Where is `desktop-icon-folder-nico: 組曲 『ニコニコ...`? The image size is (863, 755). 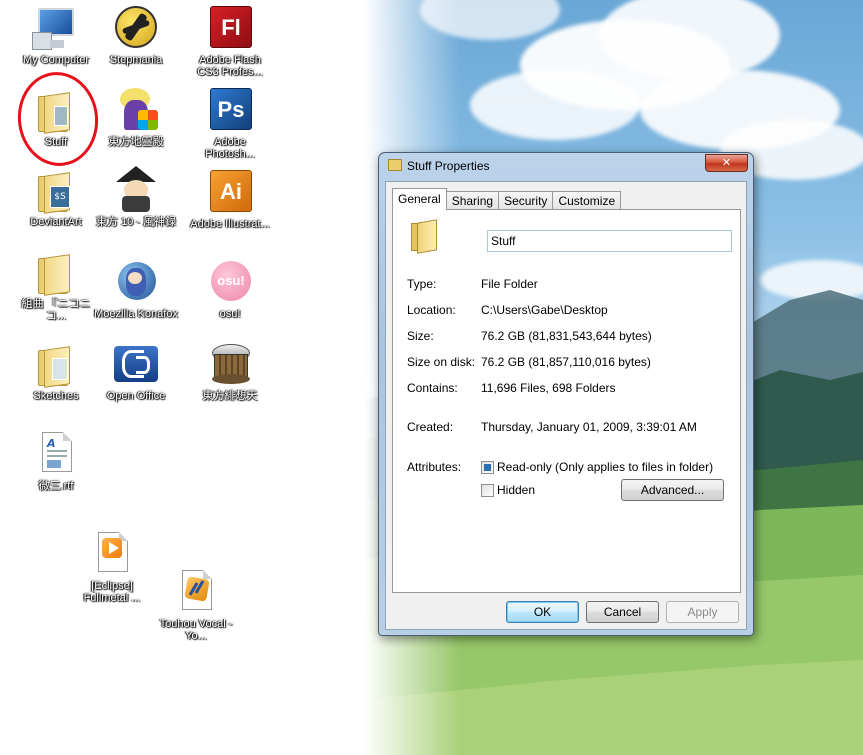
desktop-icon-folder-nico: 組曲 『ニコニコ... is located at coordinates (56, 285).